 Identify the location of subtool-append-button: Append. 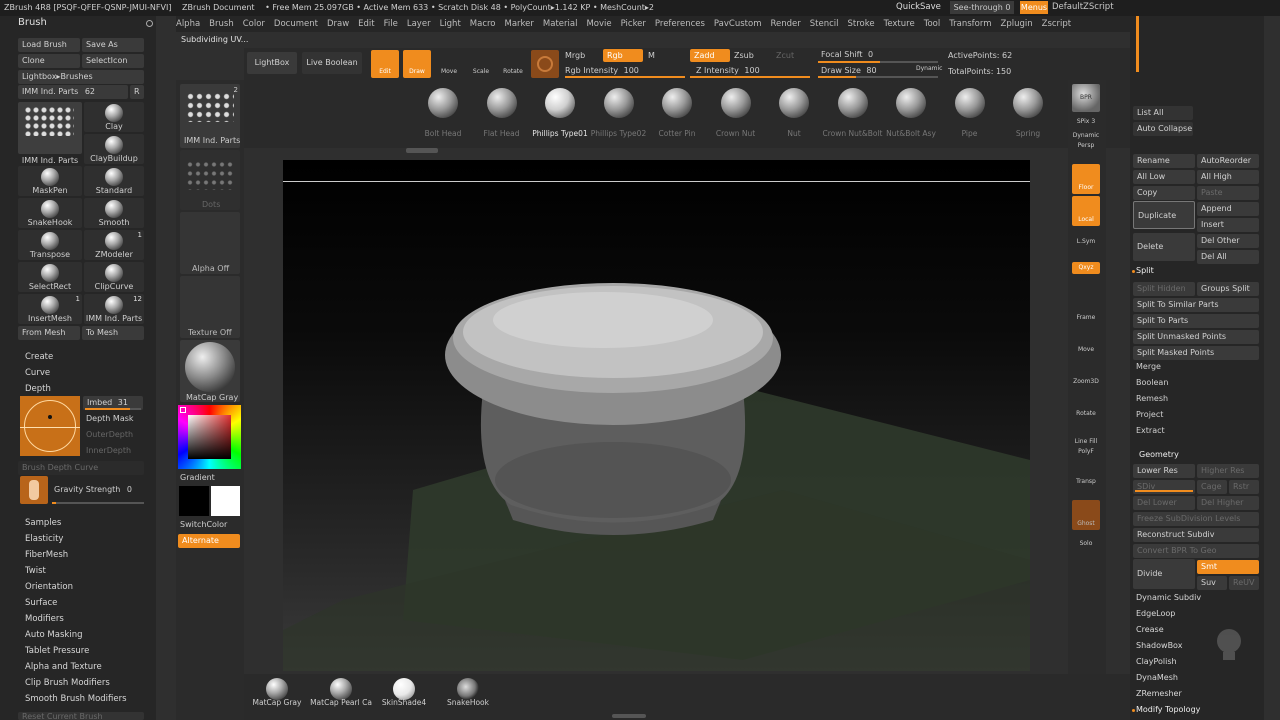
(1228, 209).